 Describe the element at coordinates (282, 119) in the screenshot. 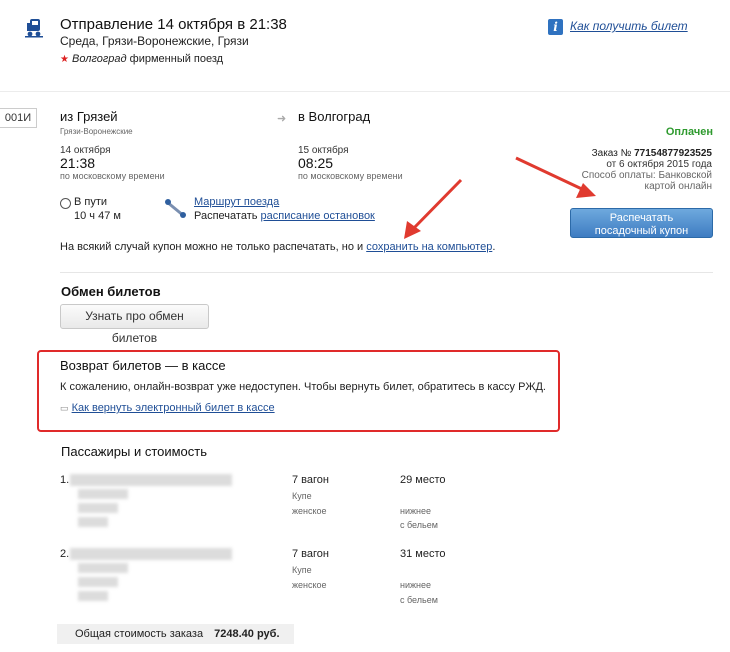

I see `direction-arrow-icon: ➜` at that location.